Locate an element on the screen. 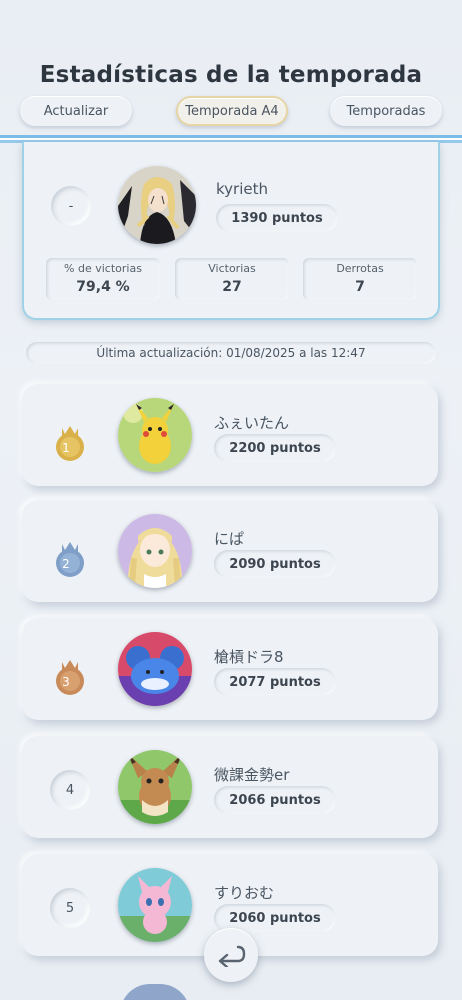  my-points: 1390 puntos is located at coordinates (277, 218).